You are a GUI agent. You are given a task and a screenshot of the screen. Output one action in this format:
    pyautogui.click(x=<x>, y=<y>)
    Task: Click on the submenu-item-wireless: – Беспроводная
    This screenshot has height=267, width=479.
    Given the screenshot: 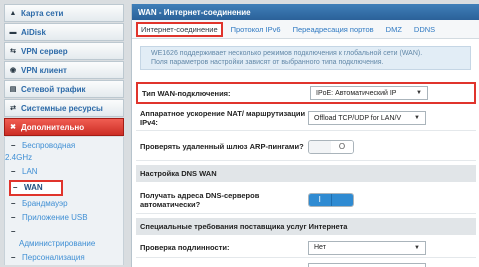 What is the action you would take?
    pyautogui.click(x=64, y=146)
    